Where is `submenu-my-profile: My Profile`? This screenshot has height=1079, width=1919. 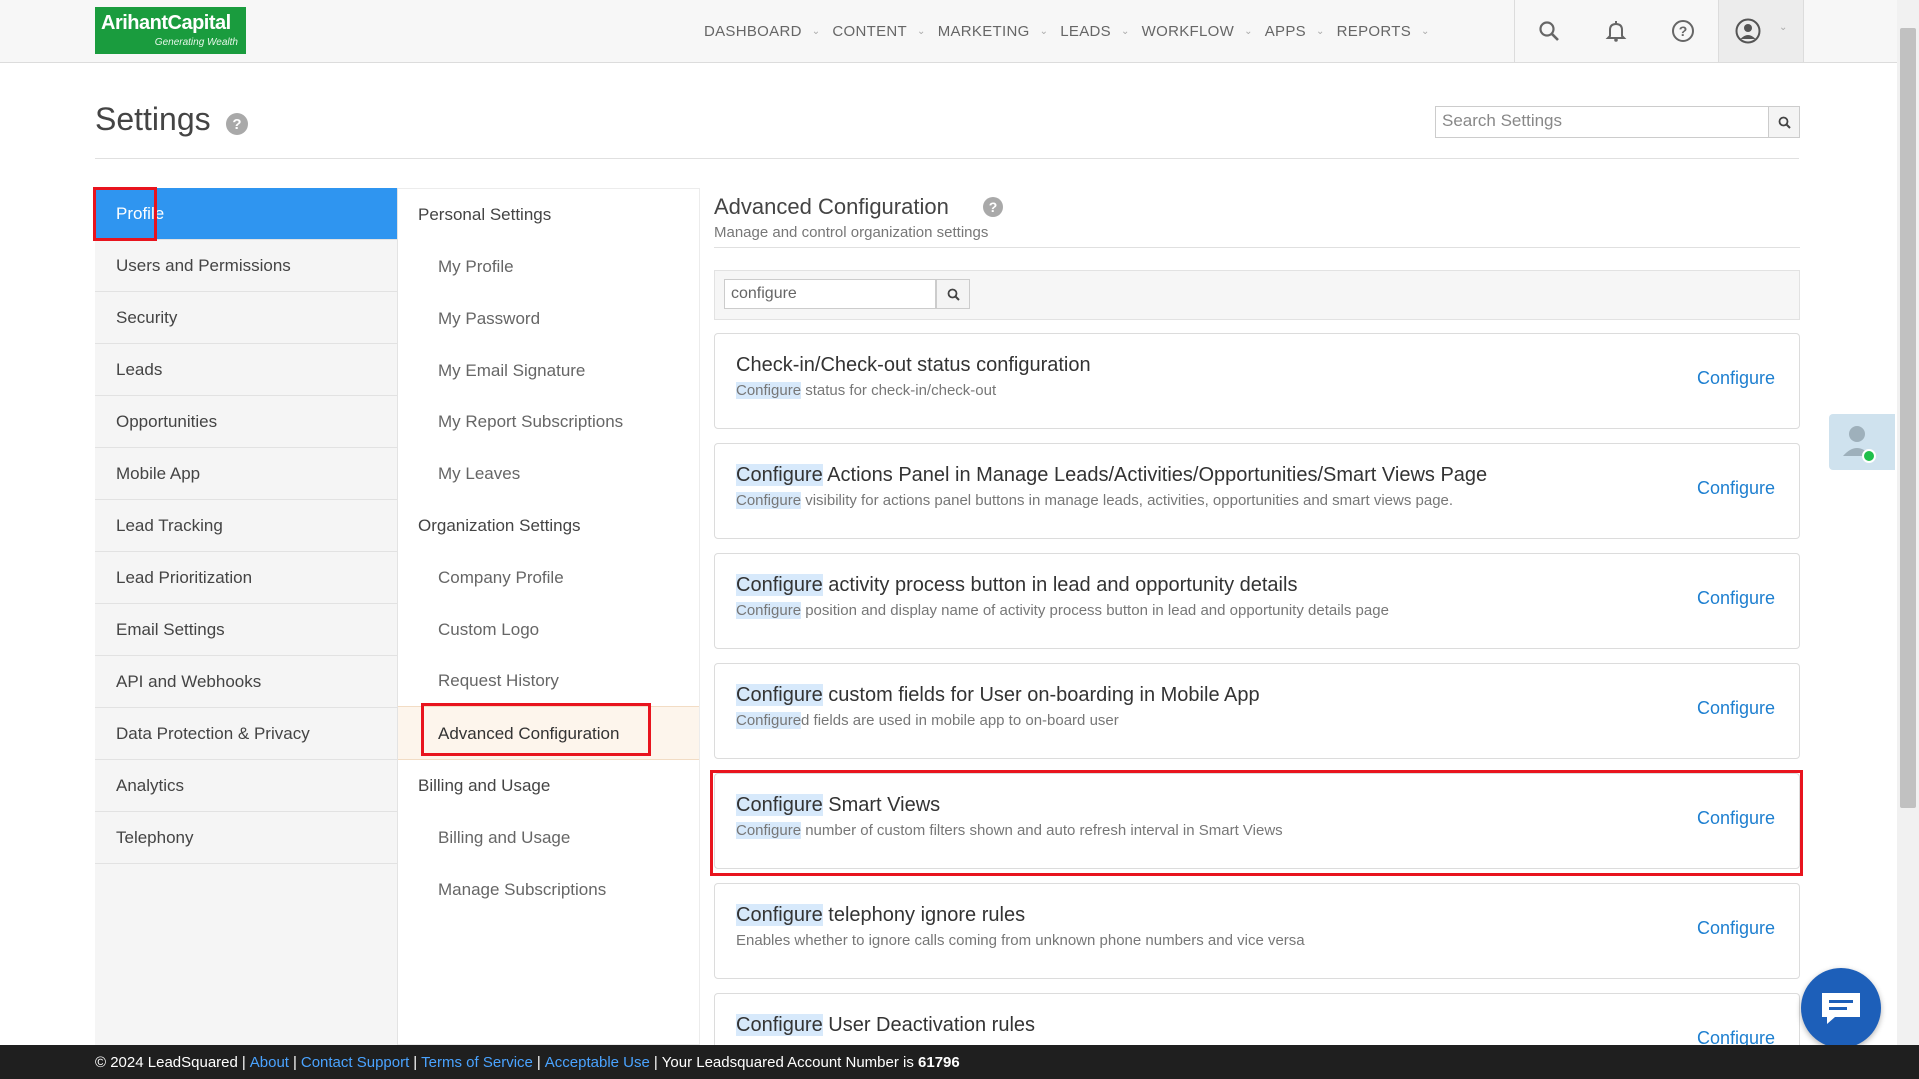
submenu-my-profile: My Profile is located at coordinates (476, 267).